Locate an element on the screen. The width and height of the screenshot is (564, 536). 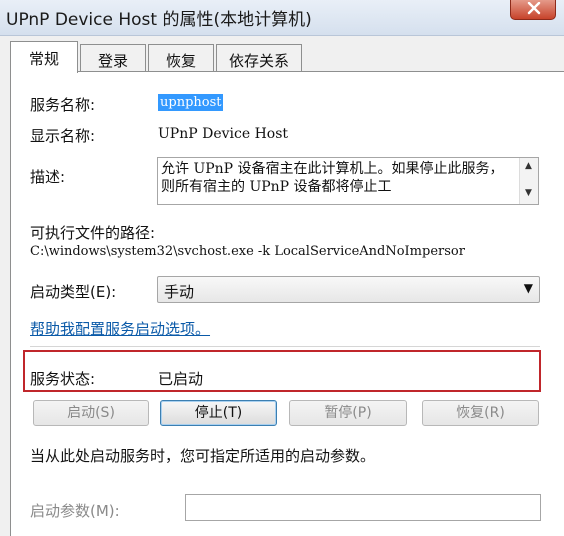
startup-type-select: 手动 ▼ is located at coordinates (348, 289).